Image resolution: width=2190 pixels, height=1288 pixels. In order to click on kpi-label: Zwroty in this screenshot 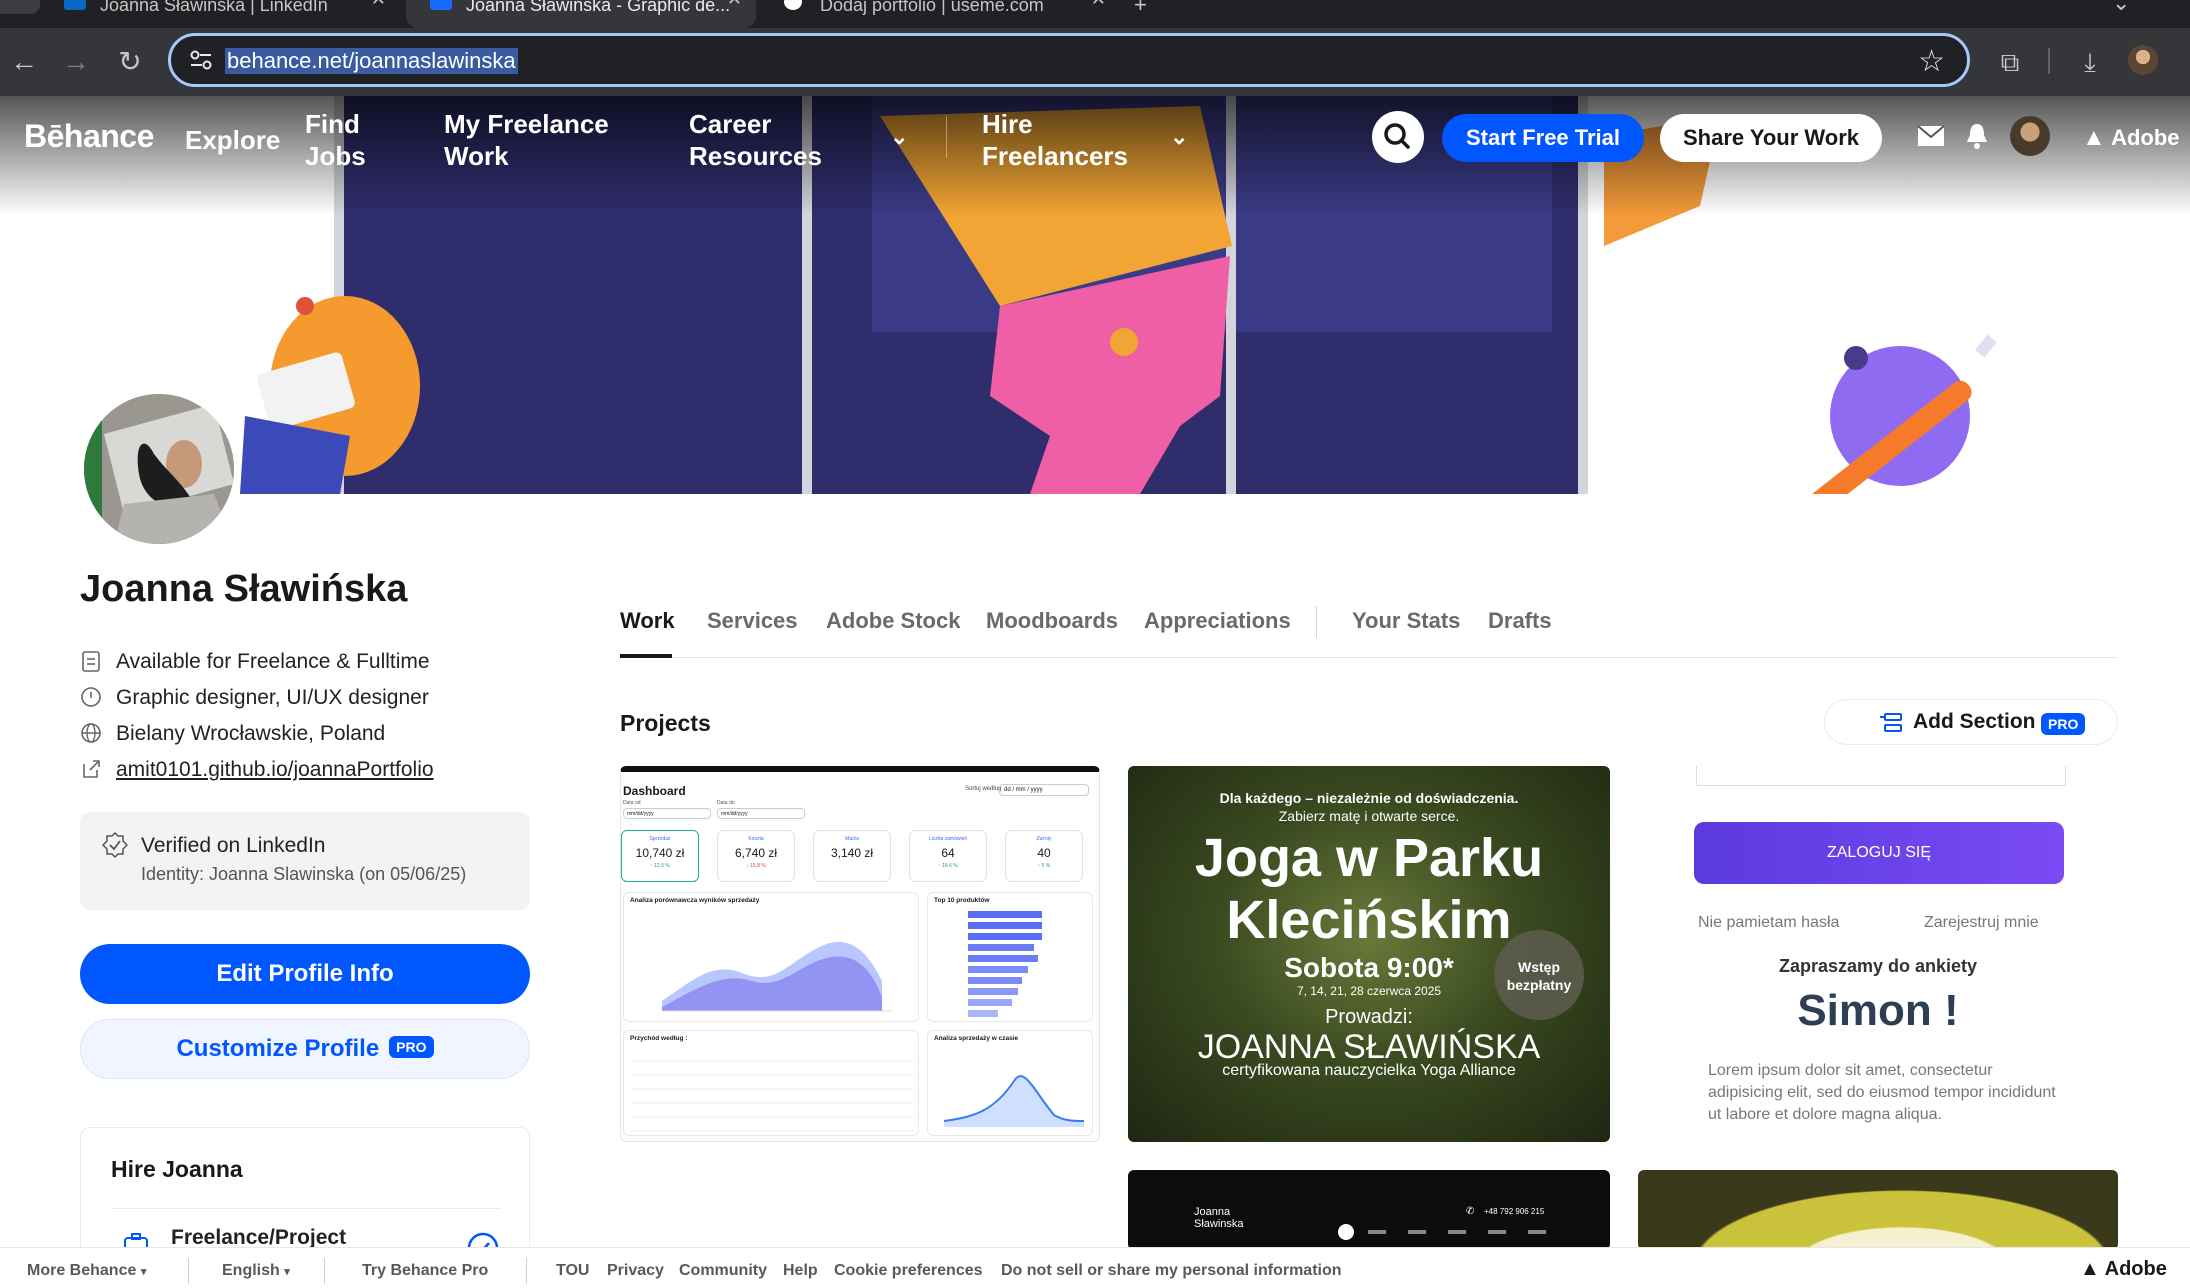, I will do `click(1044, 839)`.